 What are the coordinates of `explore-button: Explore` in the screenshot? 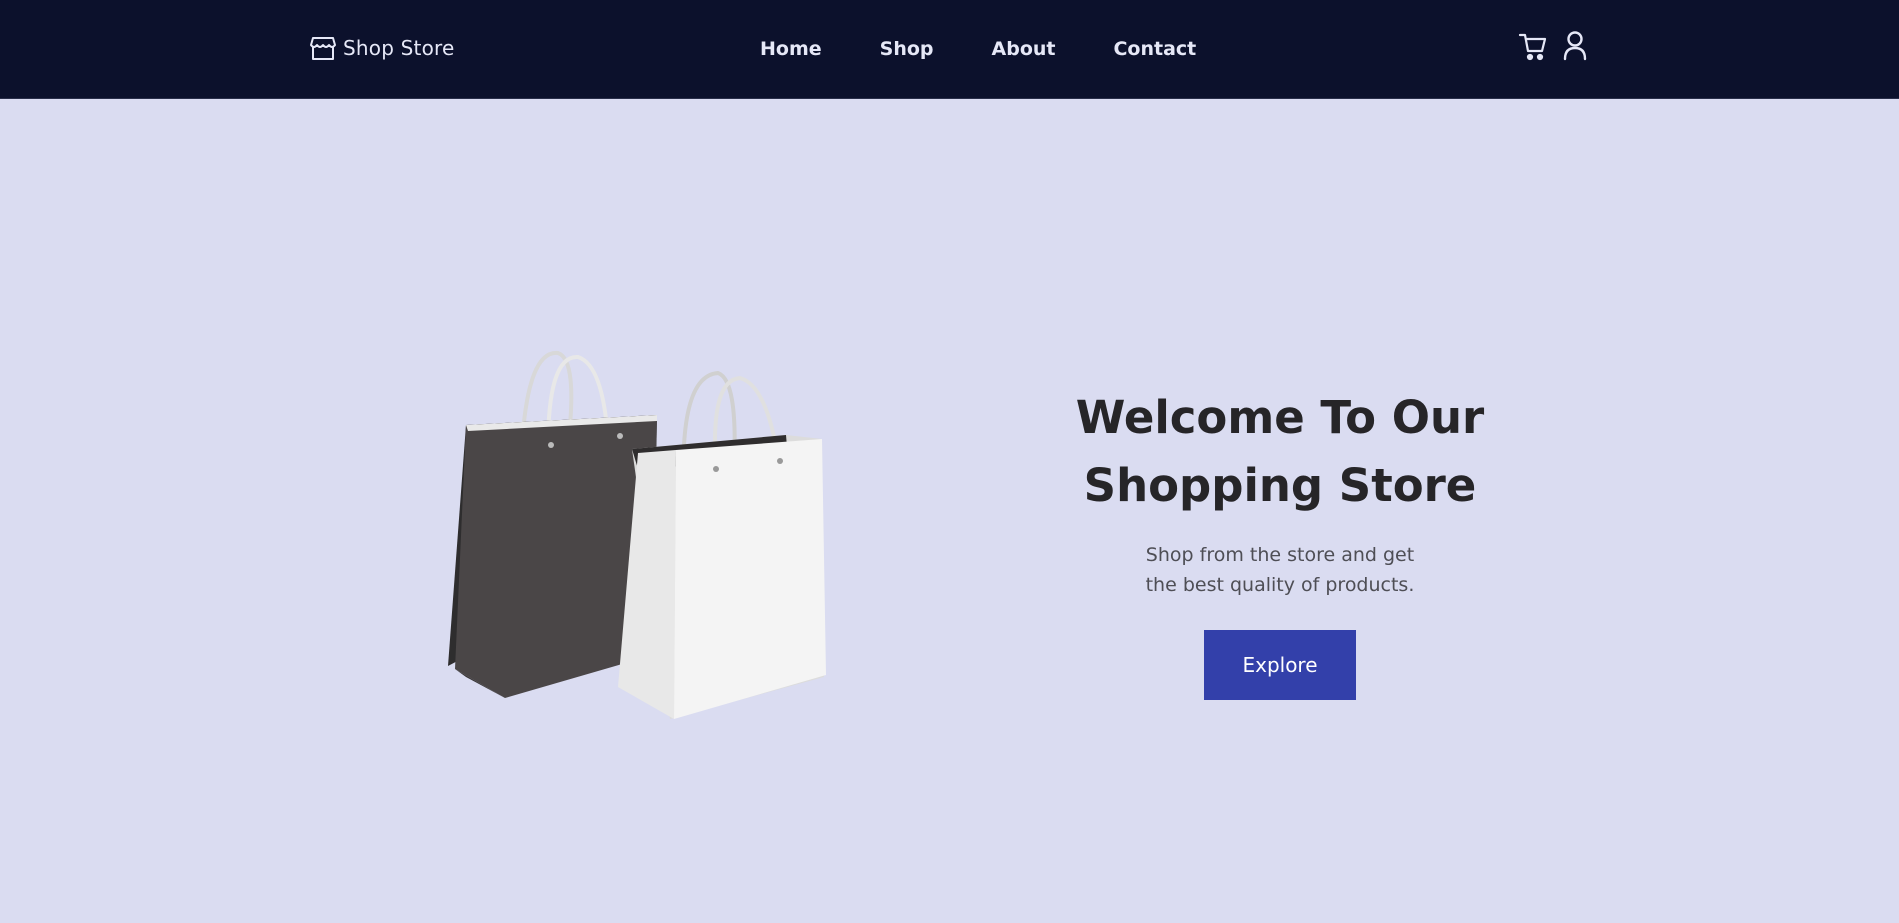 It's located at (1280, 665).